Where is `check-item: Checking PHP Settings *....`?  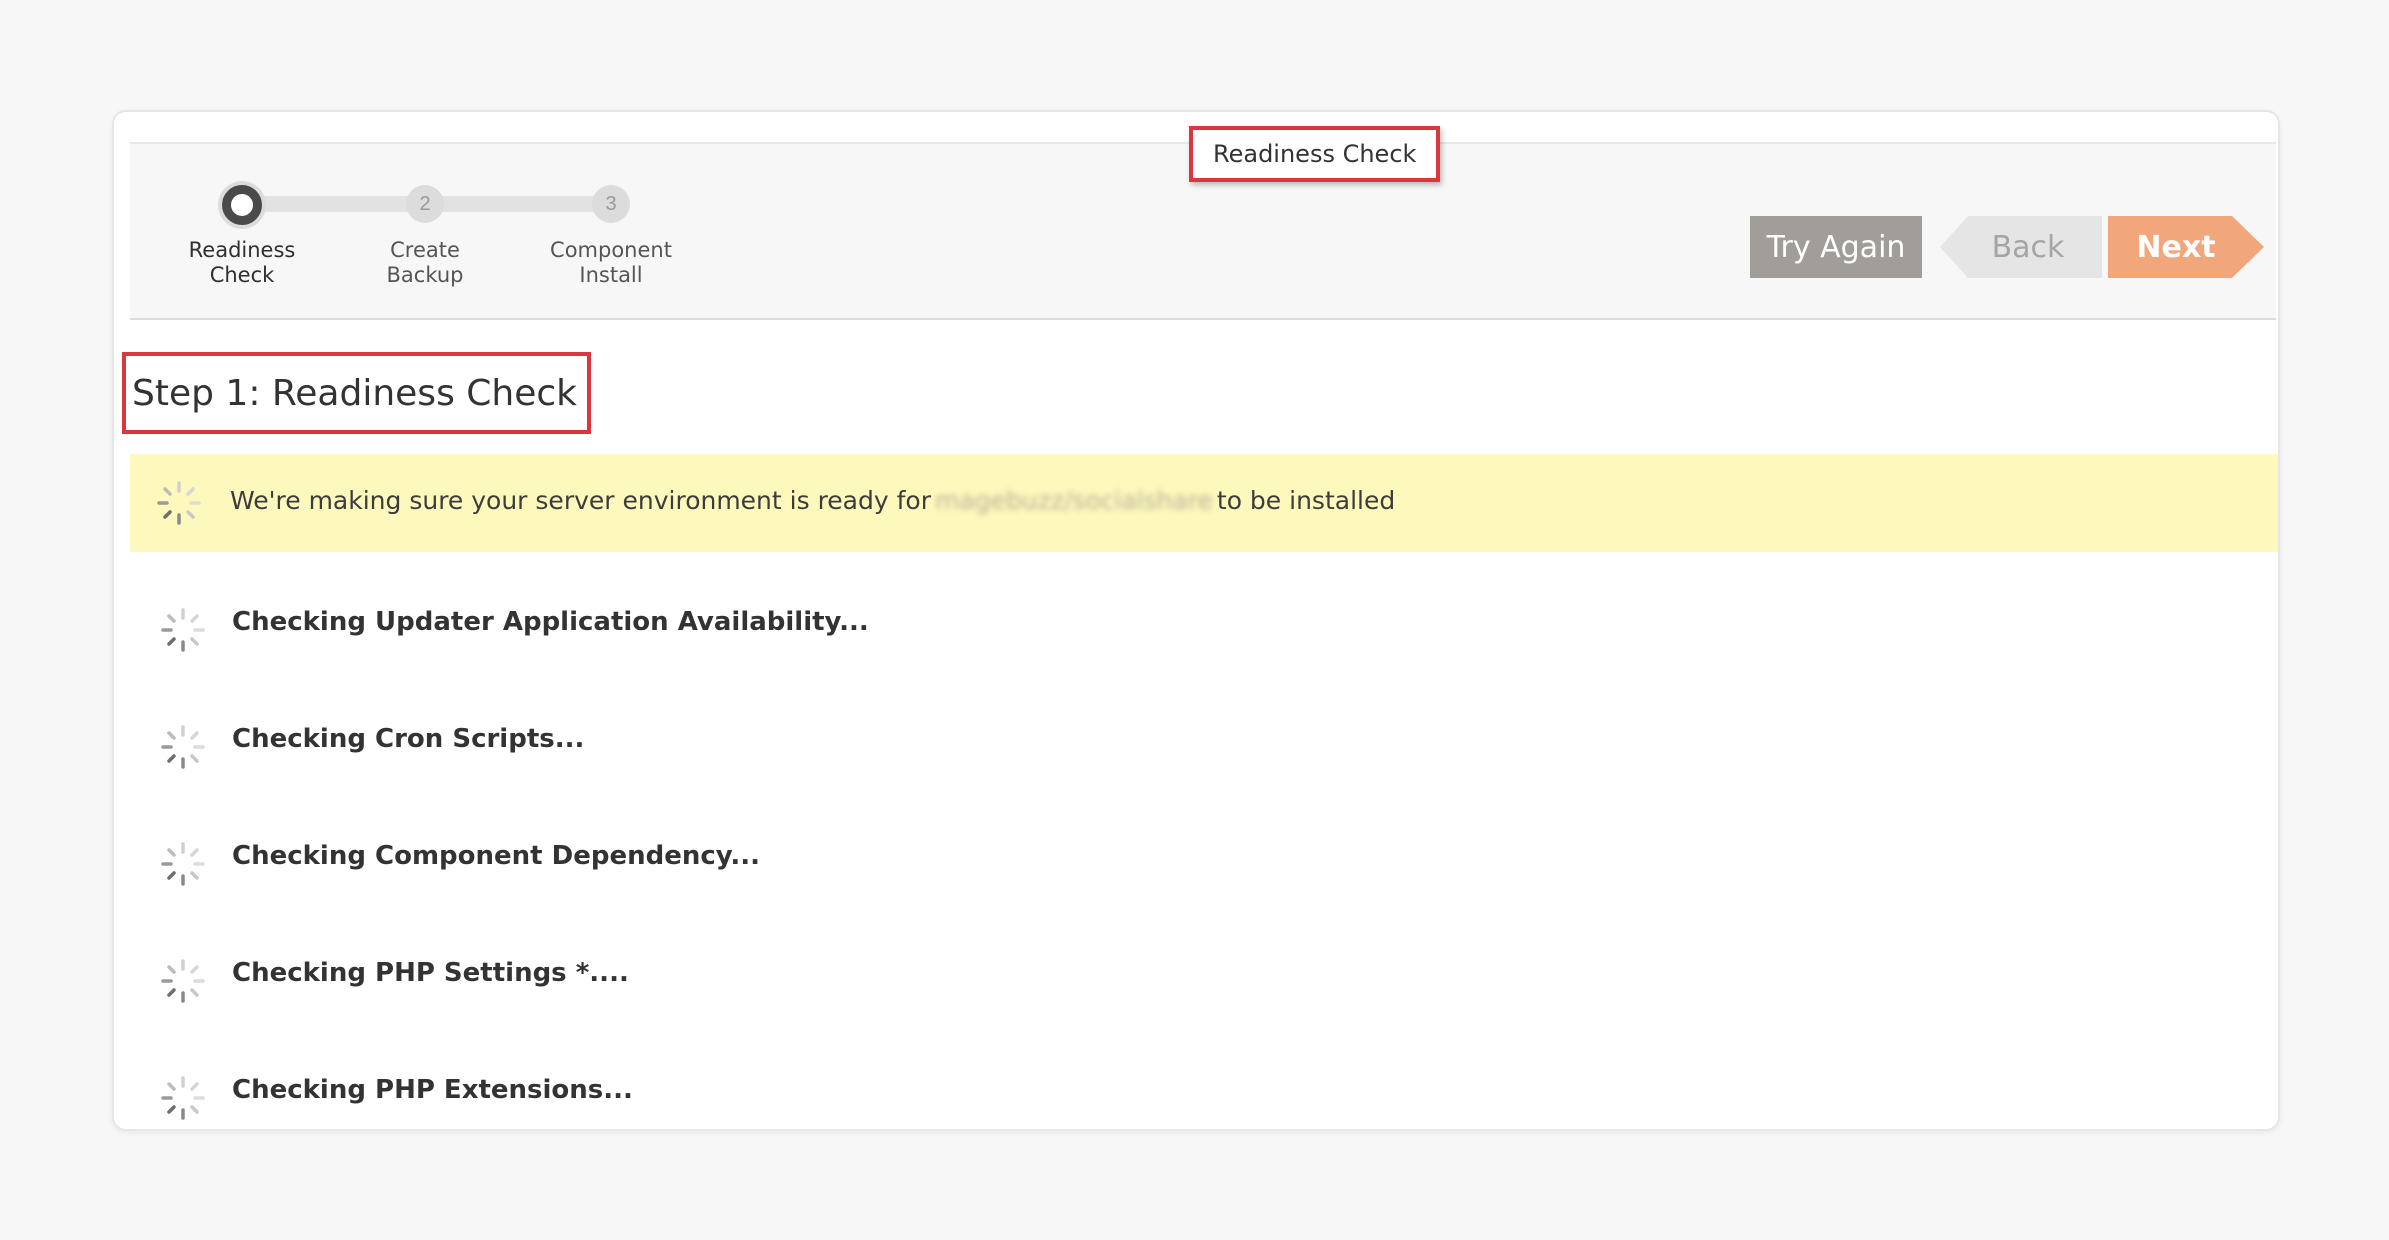
check-item: Checking PHP Settings *.... is located at coordinates (864, 974).